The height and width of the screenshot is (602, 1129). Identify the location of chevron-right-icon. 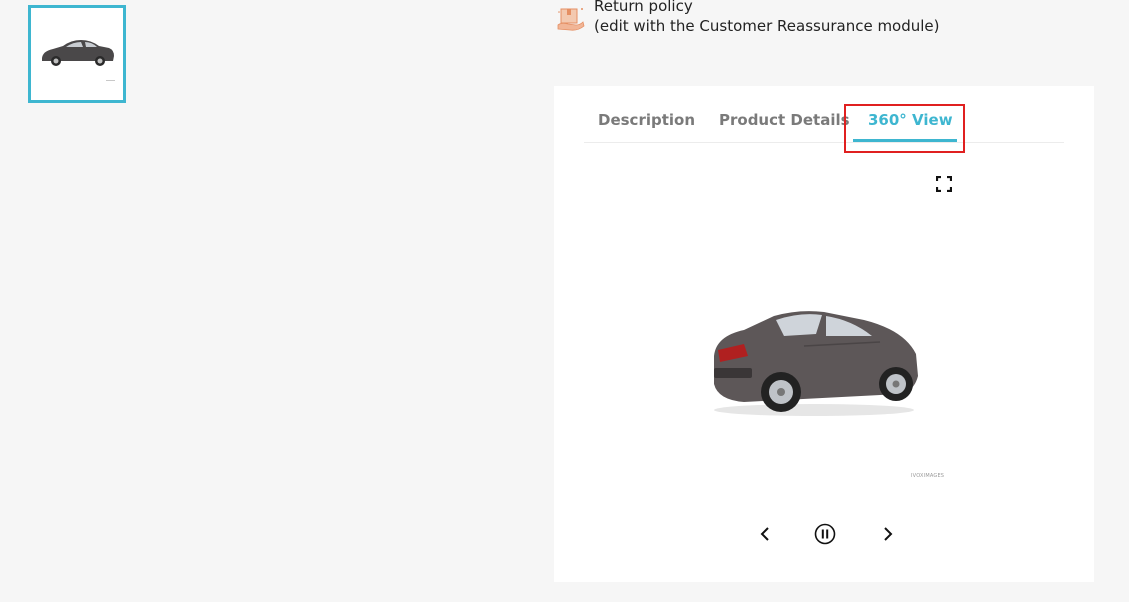
(887, 534).